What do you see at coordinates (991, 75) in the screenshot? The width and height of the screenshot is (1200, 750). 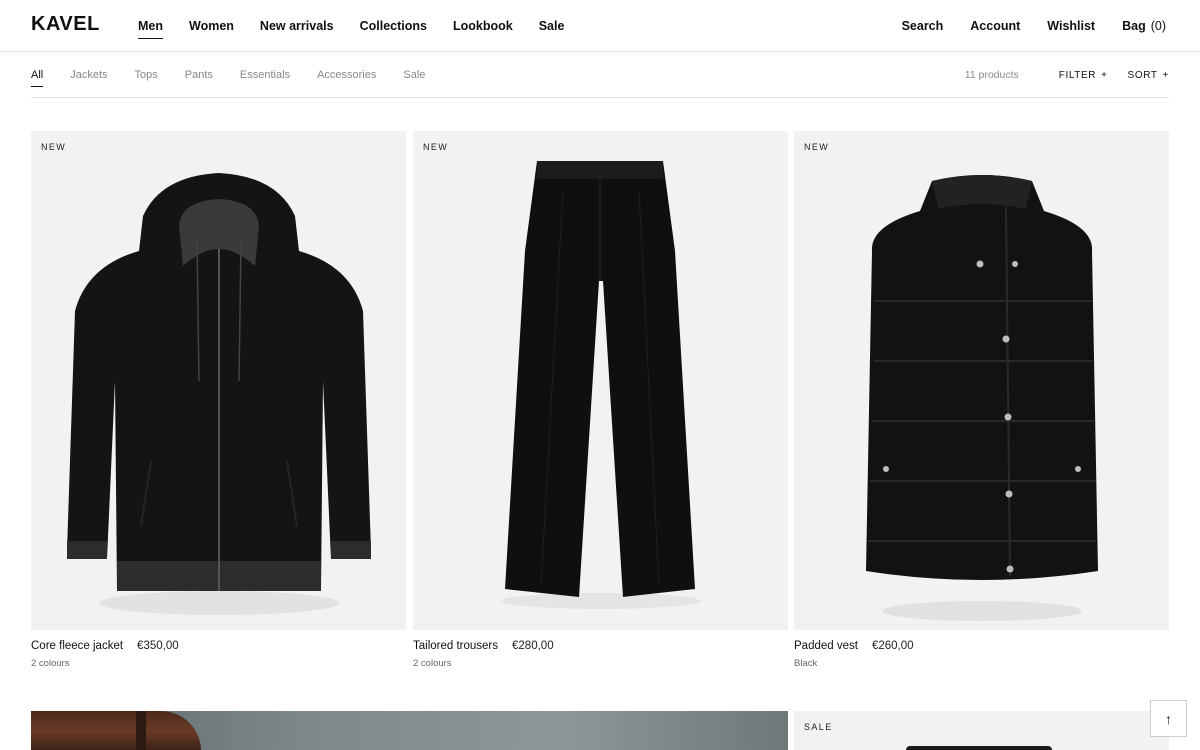 I see `product-count: 11 products` at bounding box center [991, 75].